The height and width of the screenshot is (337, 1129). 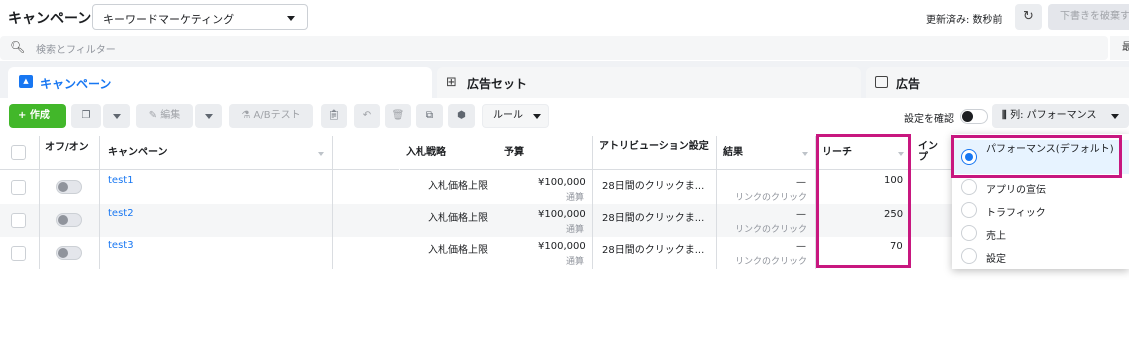 What do you see at coordinates (908, 84) in the screenshot?
I see `tab-label: 広告` at bounding box center [908, 84].